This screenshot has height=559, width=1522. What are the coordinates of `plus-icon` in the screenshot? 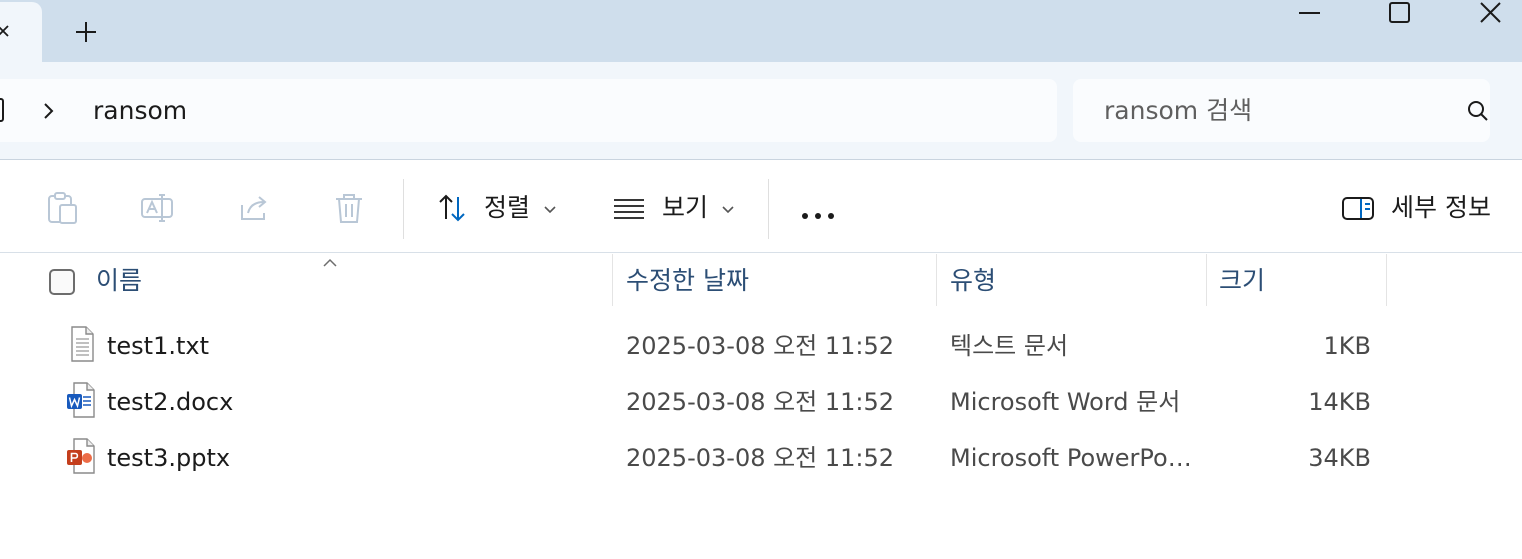 It's located at (86, 32).